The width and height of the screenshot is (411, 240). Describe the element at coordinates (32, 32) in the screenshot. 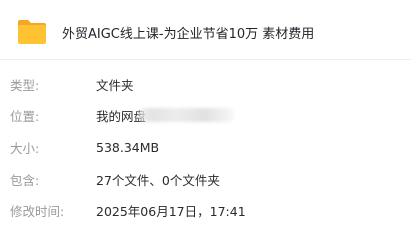

I see `folder-icon` at that location.